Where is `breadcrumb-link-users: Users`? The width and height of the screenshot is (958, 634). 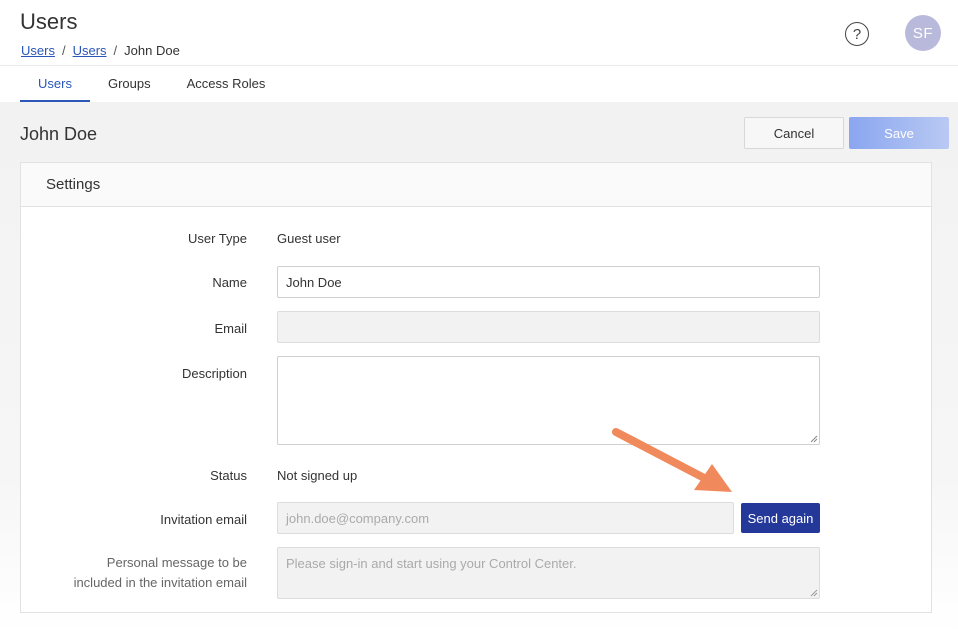
breadcrumb-link-users: Users is located at coordinates (90, 50).